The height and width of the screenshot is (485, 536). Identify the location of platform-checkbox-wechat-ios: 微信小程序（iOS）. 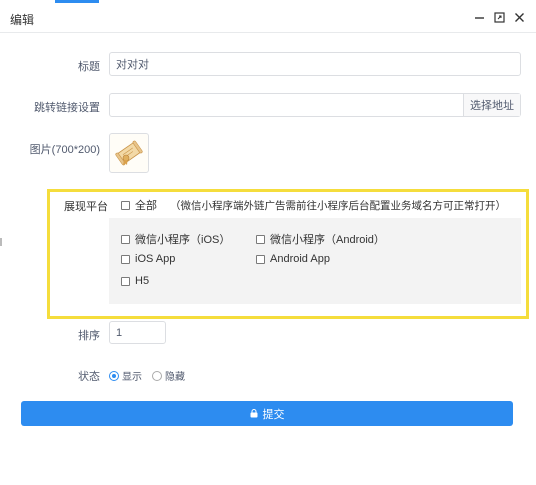
(175, 239).